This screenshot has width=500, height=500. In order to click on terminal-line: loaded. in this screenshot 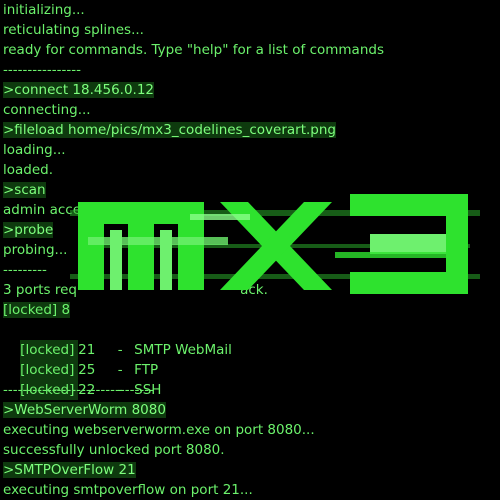, I will do `click(28, 170)`.